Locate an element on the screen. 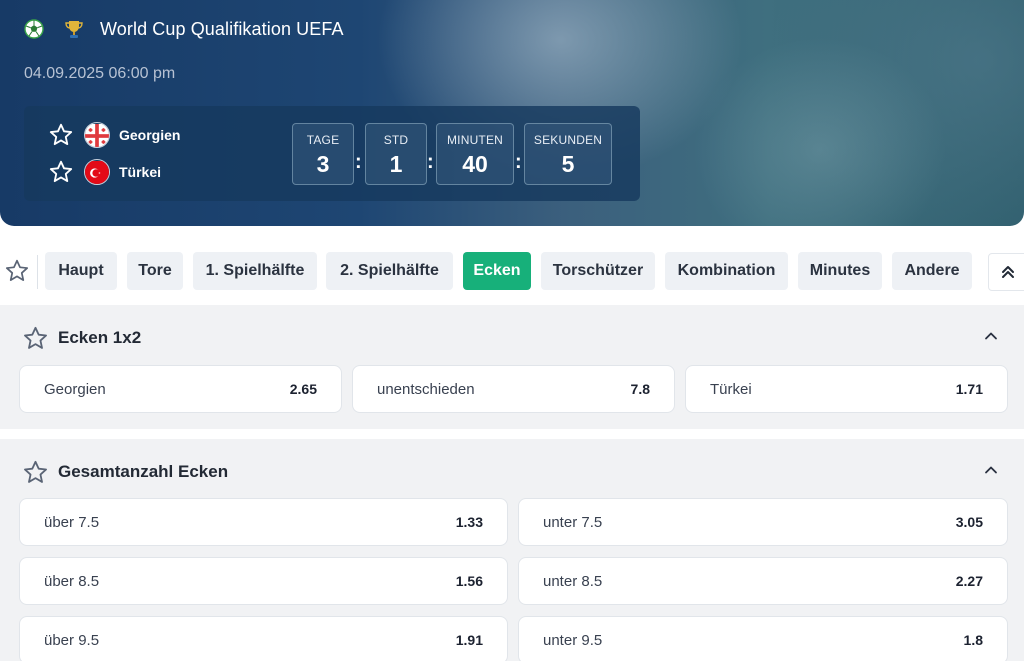  league-row: World Cup Qualifikation UEFA is located at coordinates (184, 29).